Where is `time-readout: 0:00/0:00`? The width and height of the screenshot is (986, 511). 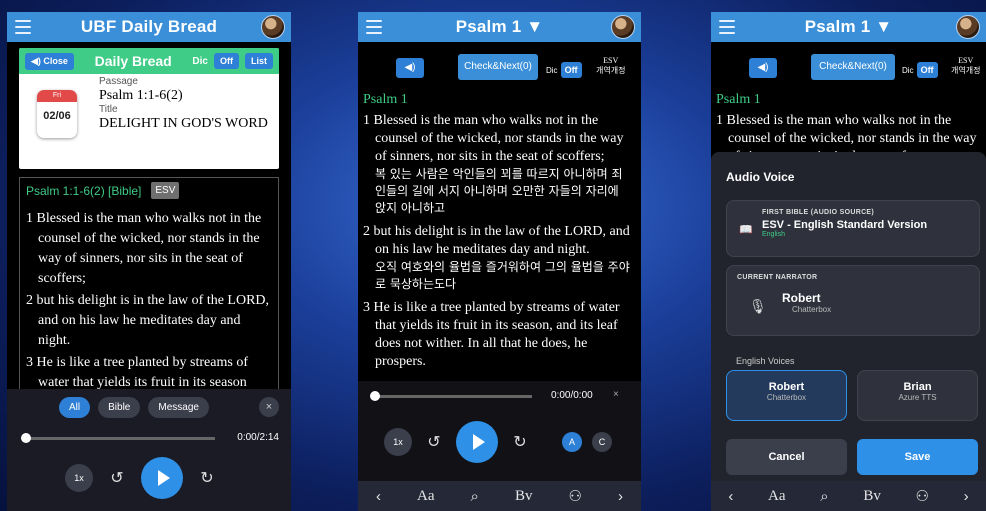
time-readout: 0:00/0:00 is located at coordinates (572, 395).